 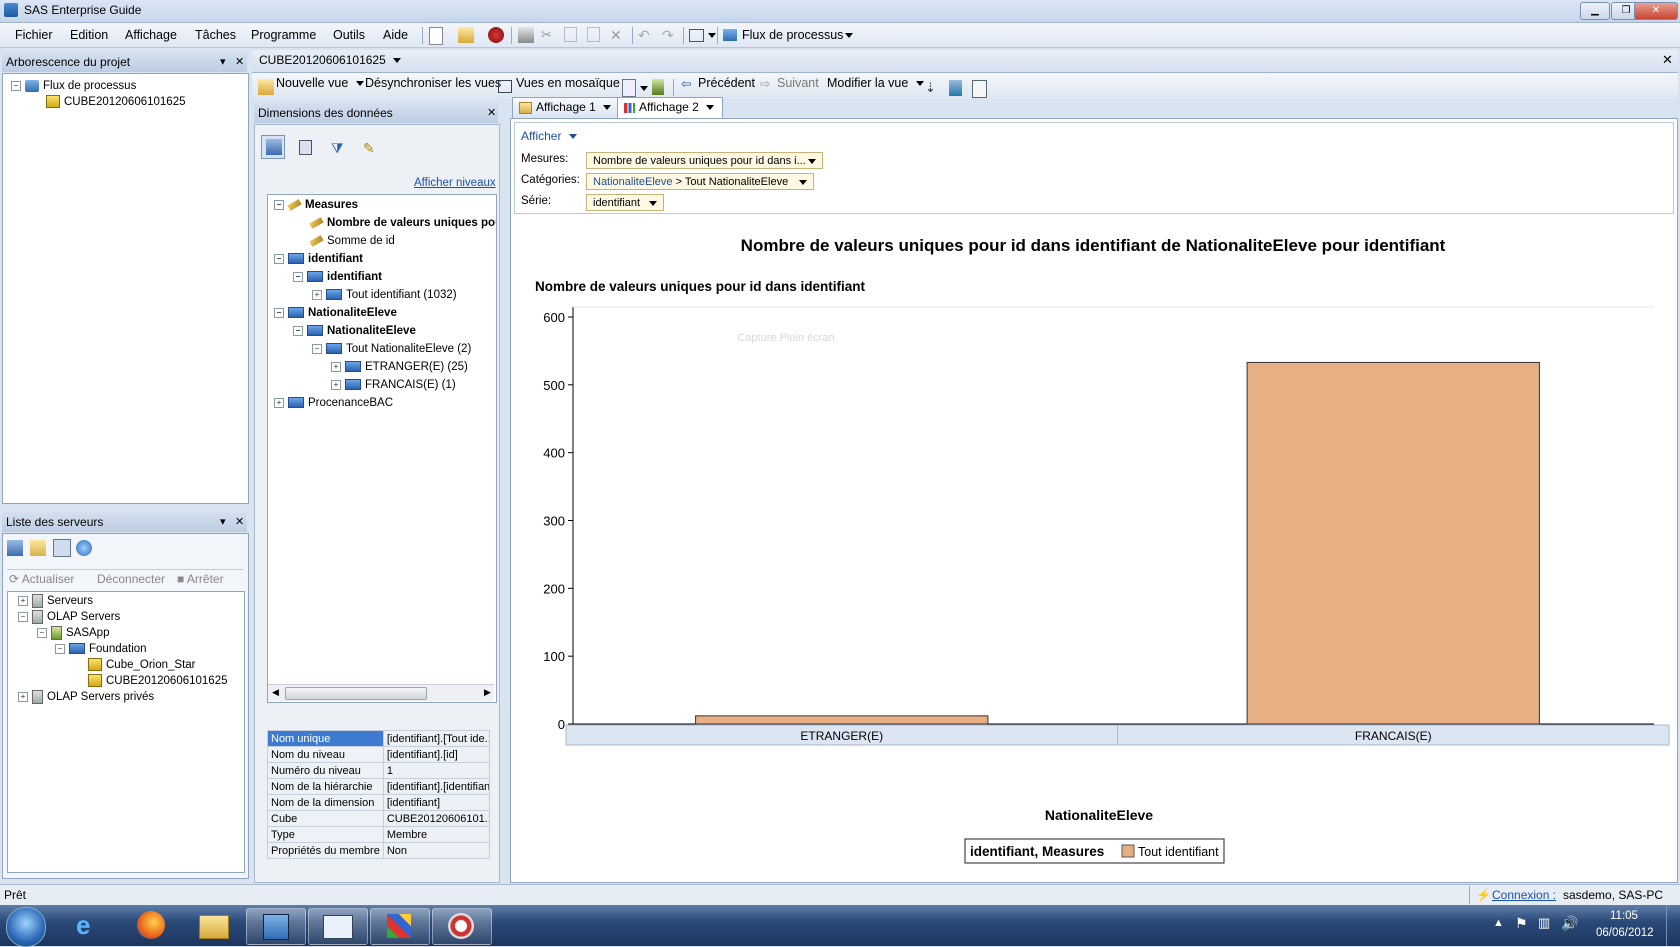 What do you see at coordinates (1569, 923) in the screenshot?
I see `volume-icon: 🔊` at bounding box center [1569, 923].